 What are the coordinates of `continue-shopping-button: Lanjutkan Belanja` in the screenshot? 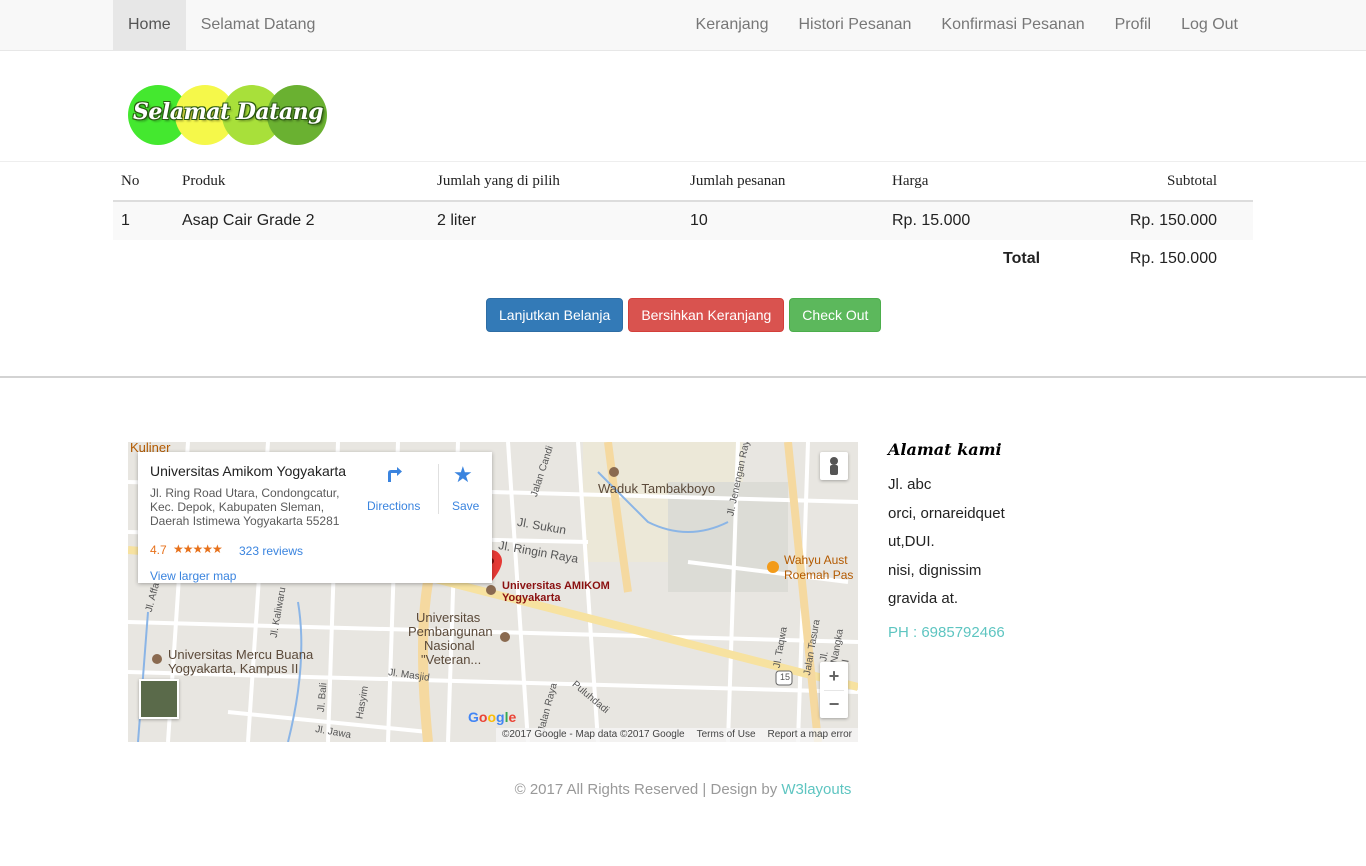 It's located at (555, 315).